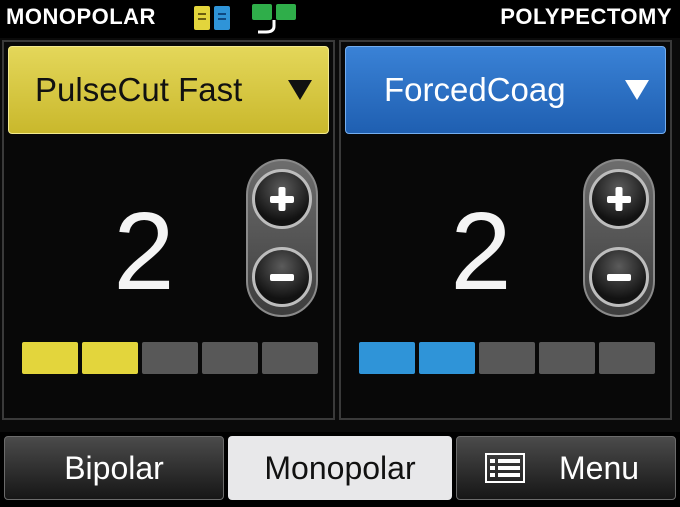 This screenshot has height=507, width=680. What do you see at coordinates (586, 16) in the screenshot?
I see `program-name: POLYPECTOMY` at bounding box center [586, 16].